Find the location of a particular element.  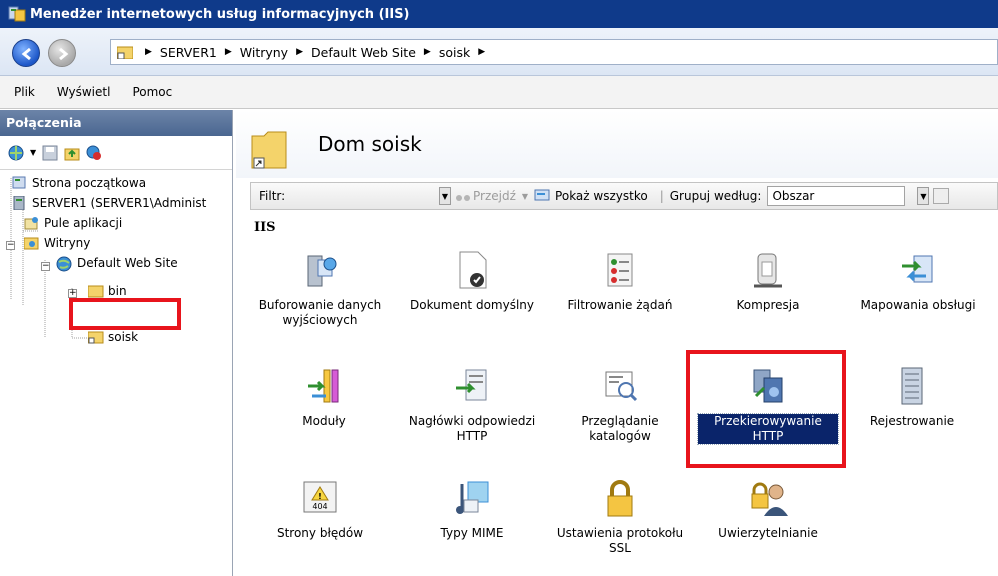

up-folder-icon is located at coordinates (72, 153).